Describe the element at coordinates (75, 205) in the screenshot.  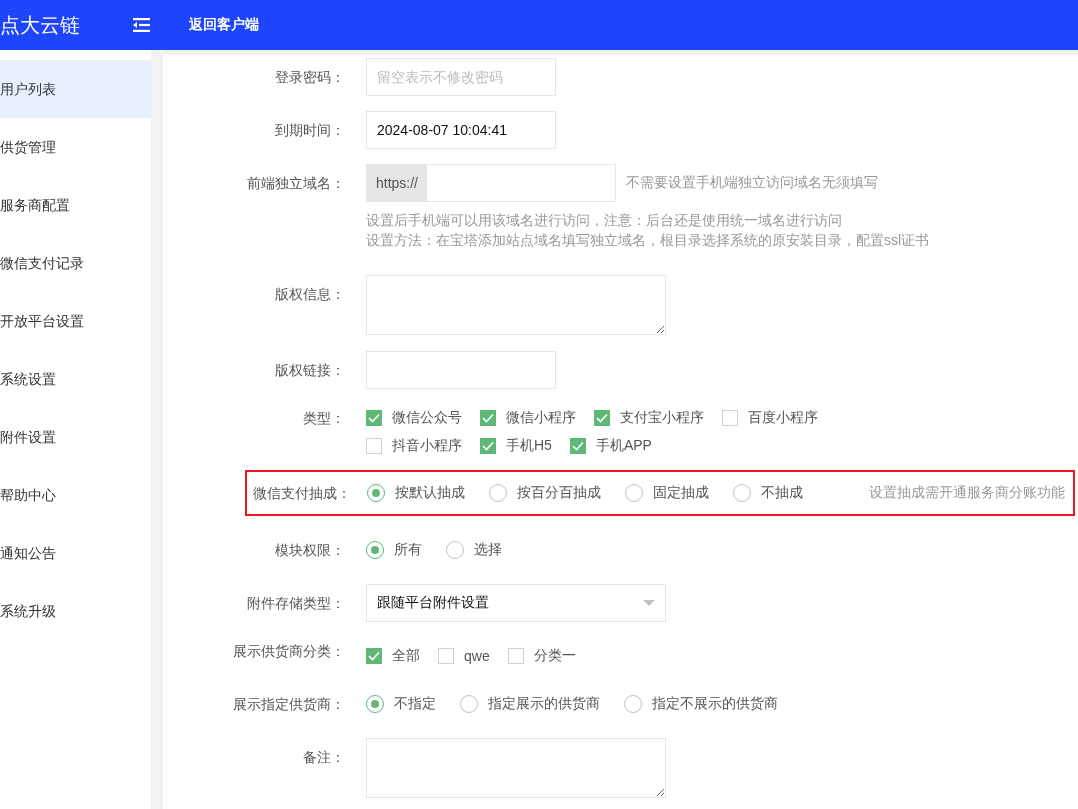
I see `sidebar-item: 服务商配置` at that location.